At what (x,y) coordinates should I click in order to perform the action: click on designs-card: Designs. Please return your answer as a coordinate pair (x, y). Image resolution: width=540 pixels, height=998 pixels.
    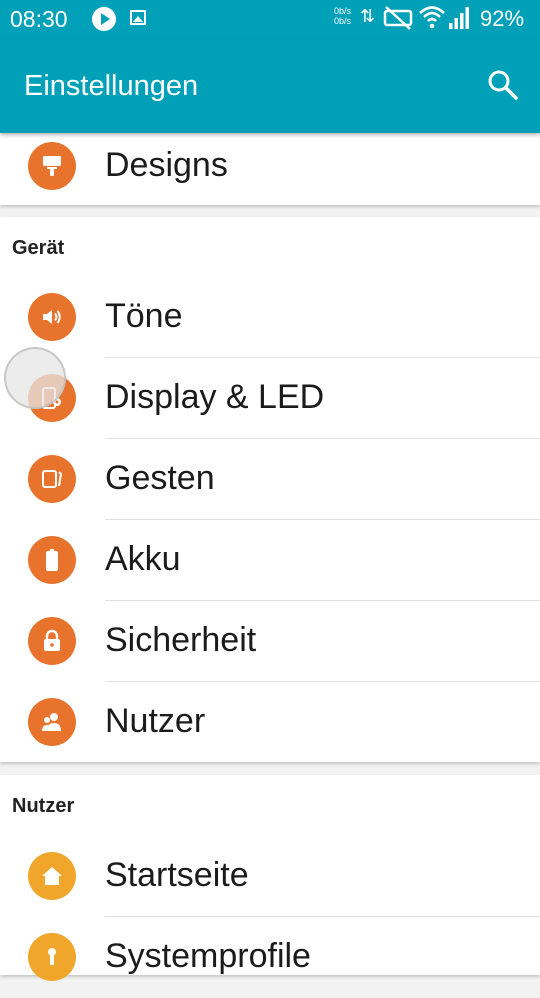
    Looking at the image, I should click on (270, 169).